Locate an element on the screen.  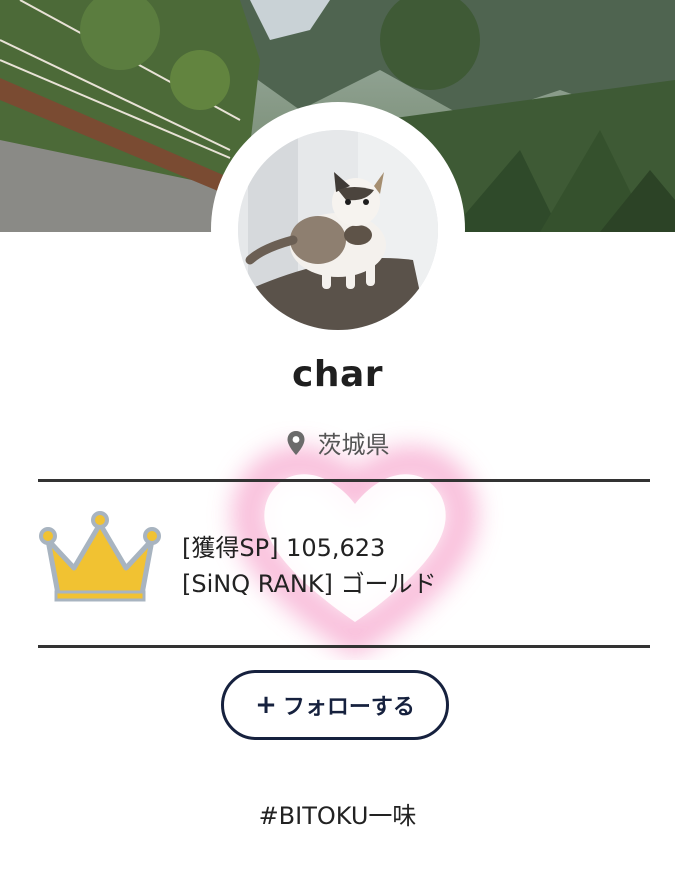
follow-label: フォローする is located at coordinates (348, 707).